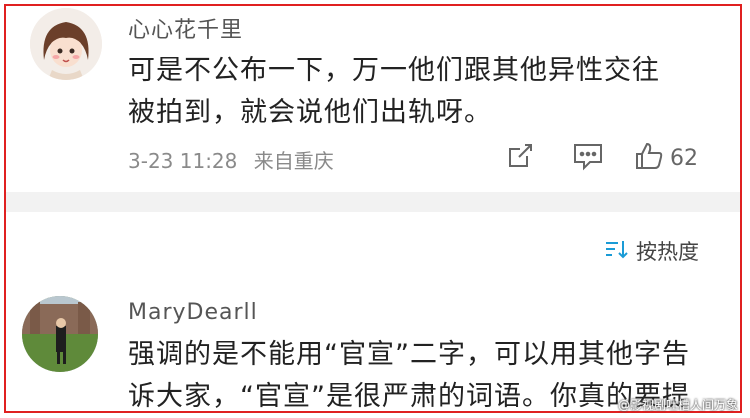  Describe the element at coordinates (394, 70) in the screenshot. I see `comment-text-line: 可是不公布一下，万一他们跟其他异性交往` at that location.